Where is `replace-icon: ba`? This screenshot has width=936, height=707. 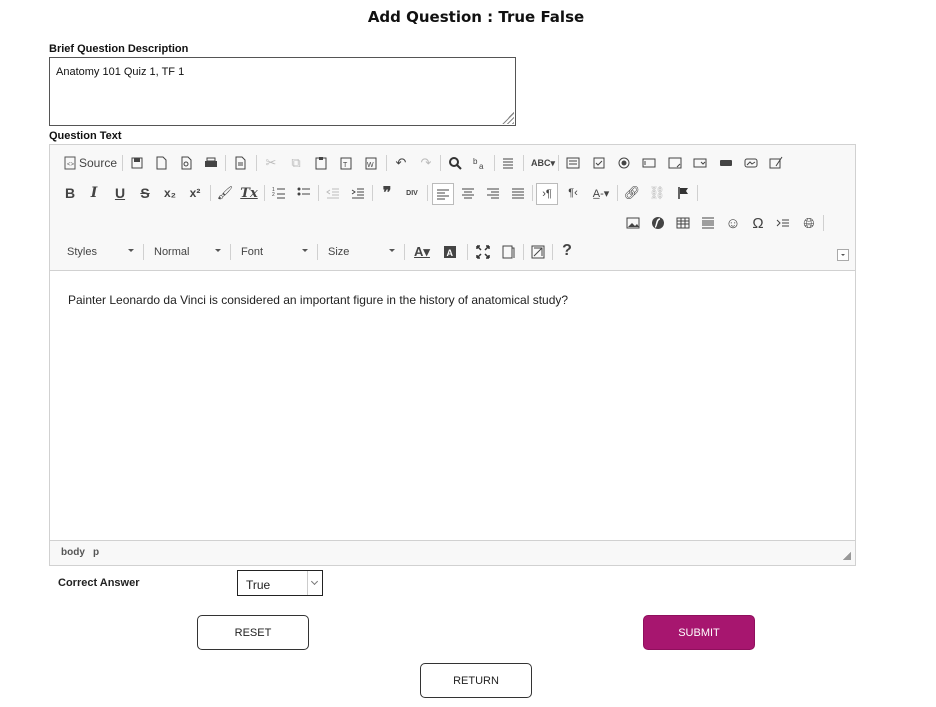
replace-icon: ba is located at coordinates (480, 163).